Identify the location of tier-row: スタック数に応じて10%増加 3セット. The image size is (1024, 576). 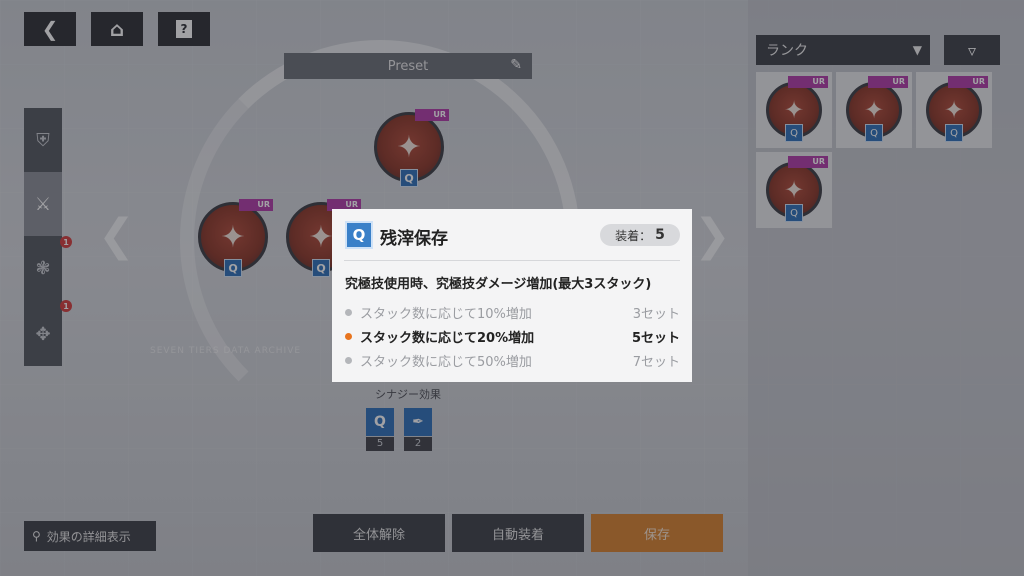
(512, 312).